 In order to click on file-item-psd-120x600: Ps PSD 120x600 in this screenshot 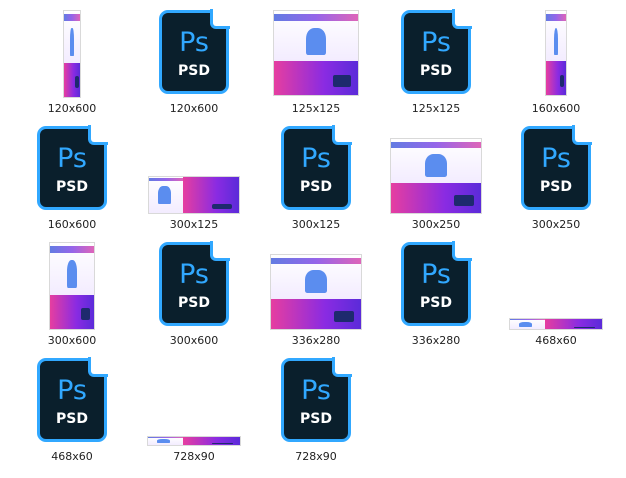, I will do `click(194, 61)`.